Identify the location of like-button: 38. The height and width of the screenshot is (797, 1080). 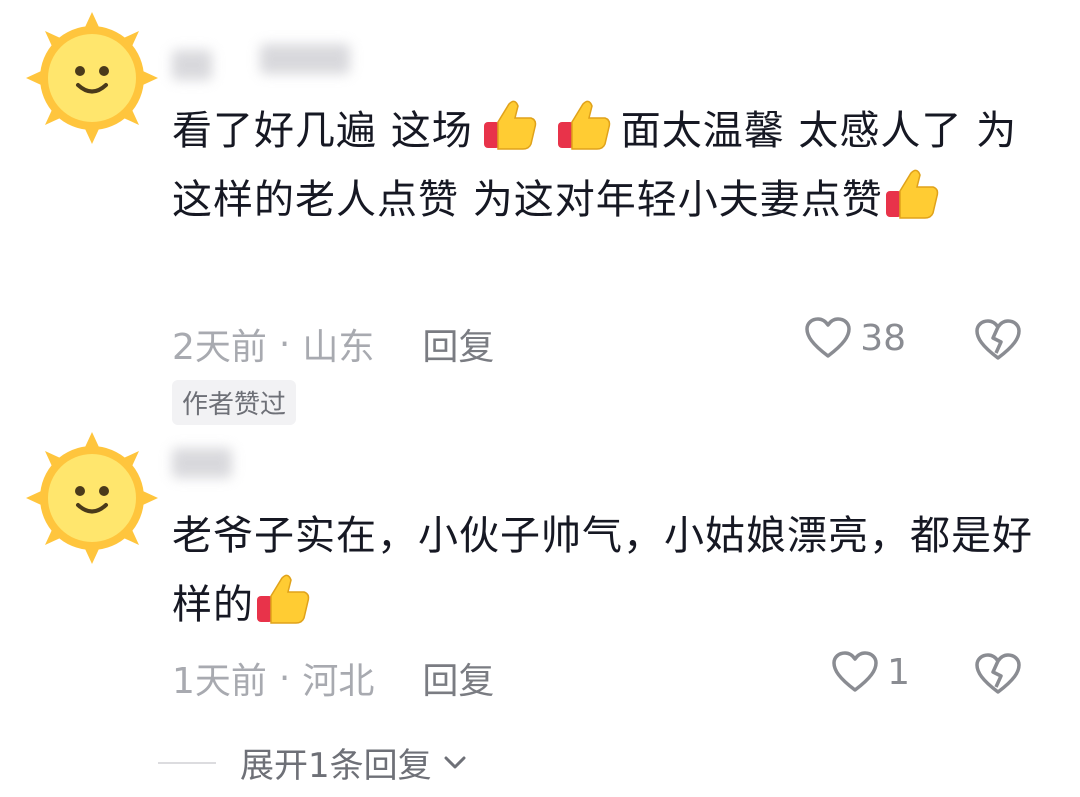
(855, 338).